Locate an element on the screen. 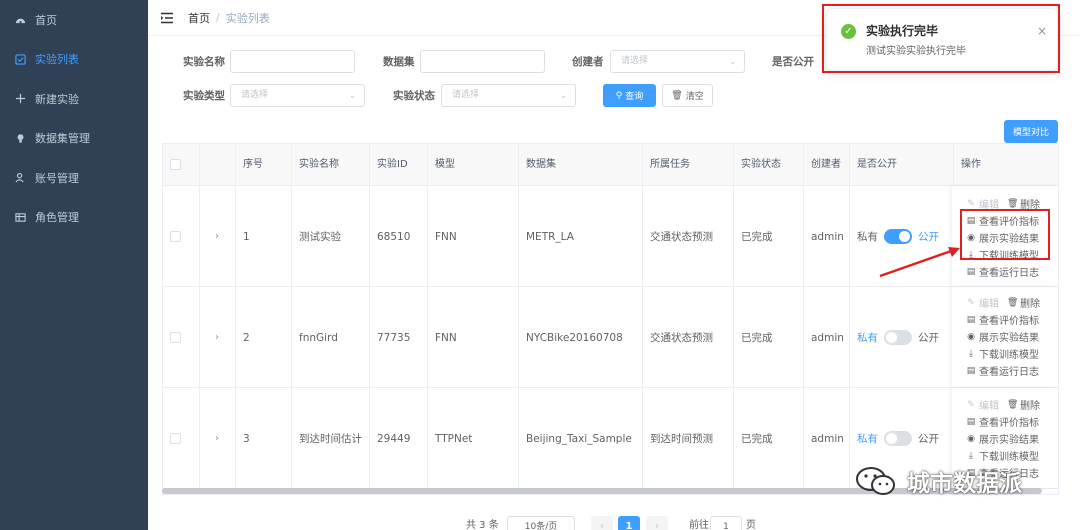 This screenshot has height=530, width=1080. cell-id: 29449 is located at coordinates (399, 438).